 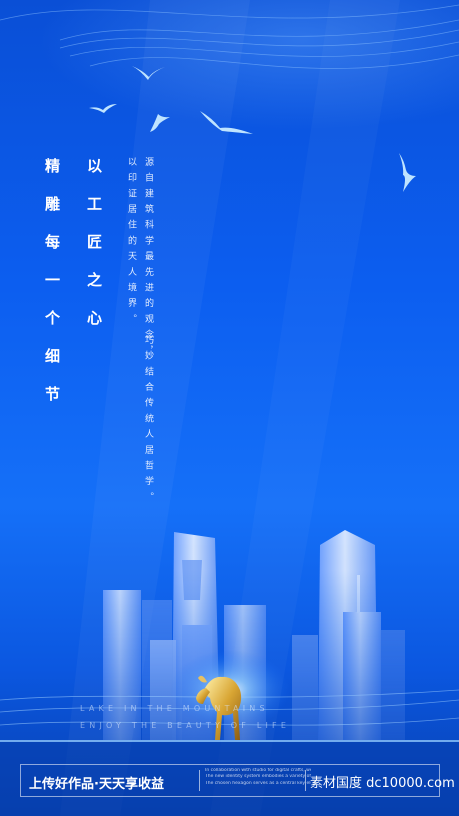 What do you see at coordinates (52, 291) in the screenshot?
I see `headline-column-2: 精雕每一个细节` at bounding box center [52, 291].